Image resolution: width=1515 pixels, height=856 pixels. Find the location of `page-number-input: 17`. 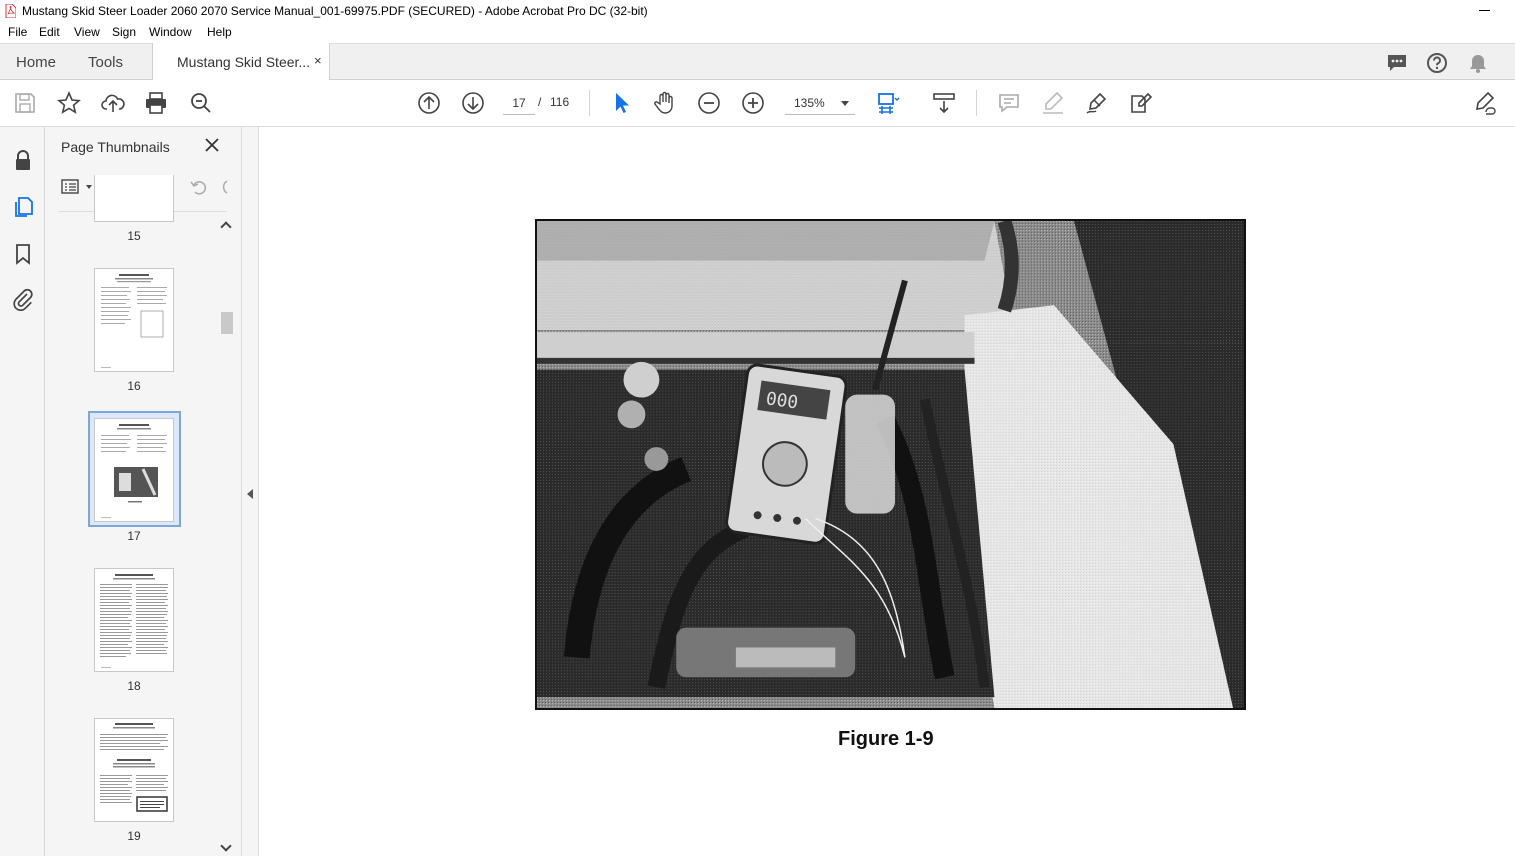

page-number-input: 17 is located at coordinates (519, 103).